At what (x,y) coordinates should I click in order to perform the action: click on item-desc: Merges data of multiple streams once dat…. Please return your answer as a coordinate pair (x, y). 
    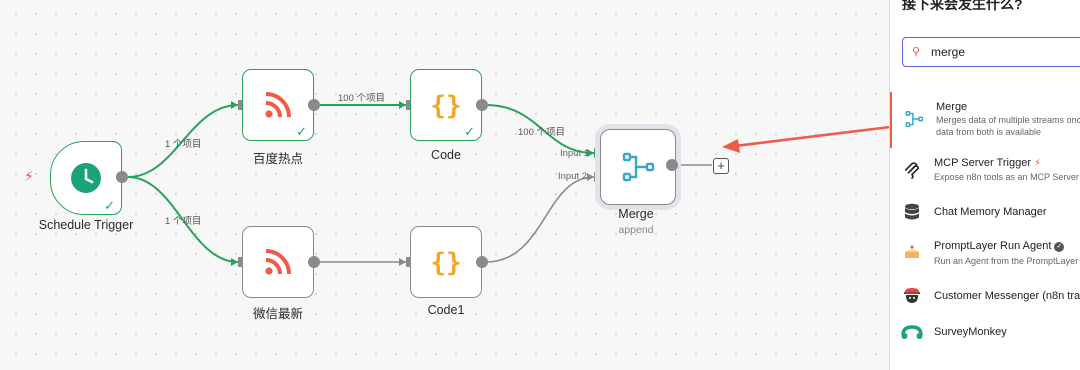
    Looking at the image, I should click on (1008, 126).